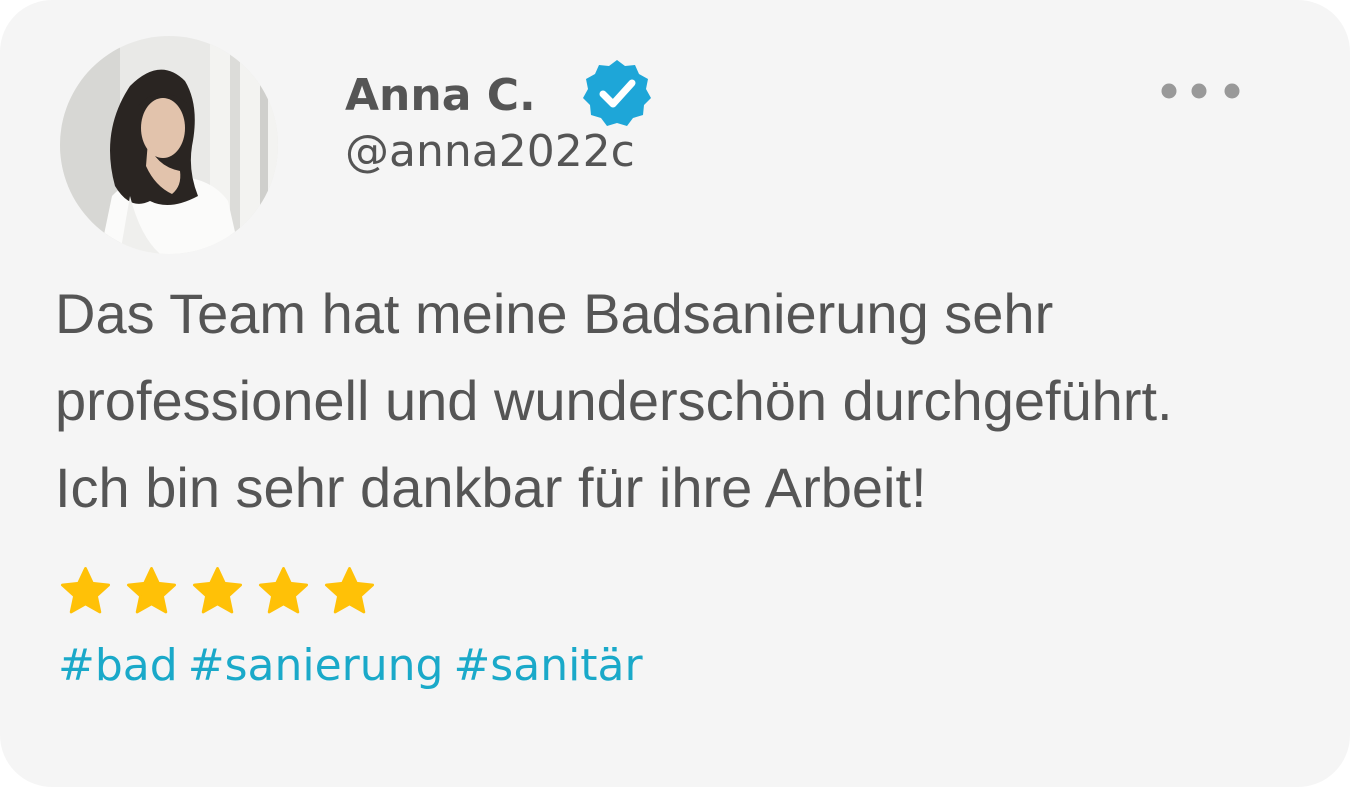  Describe the element at coordinates (547, 665) in the screenshot. I see `hashtag-link: #sanitär` at that location.